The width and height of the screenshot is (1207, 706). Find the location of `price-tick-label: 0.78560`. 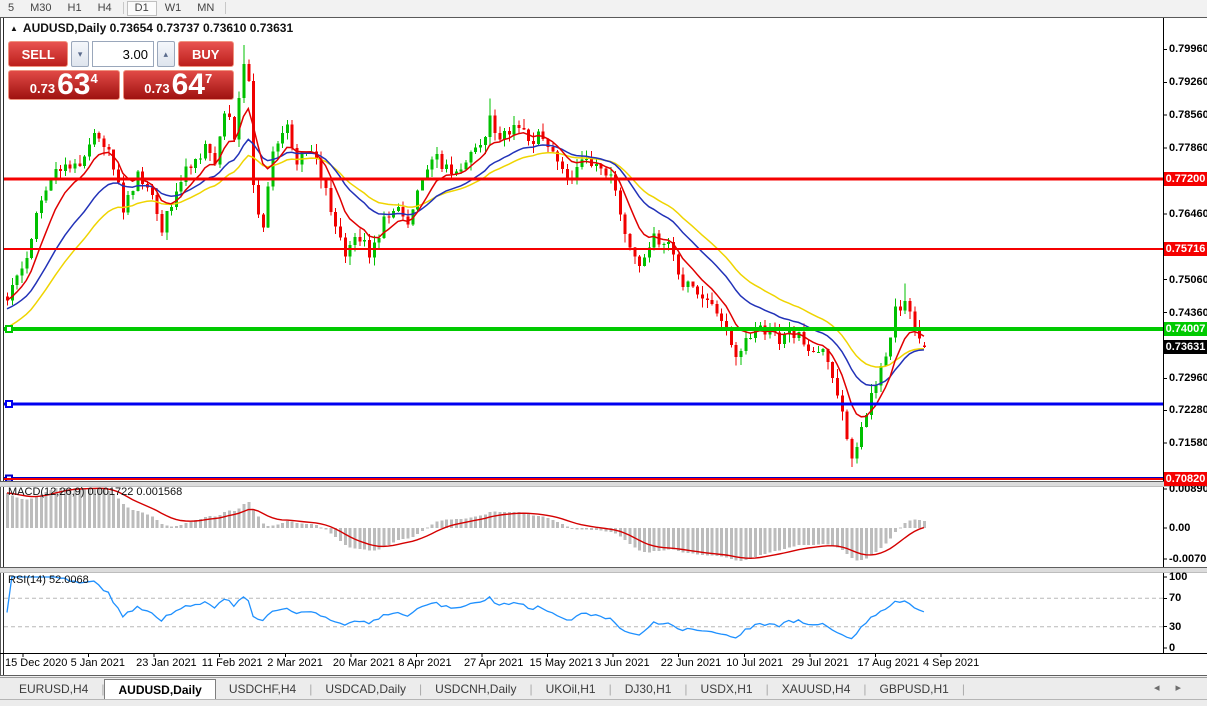

price-tick-label: 0.78560 is located at coordinates (1188, 115).